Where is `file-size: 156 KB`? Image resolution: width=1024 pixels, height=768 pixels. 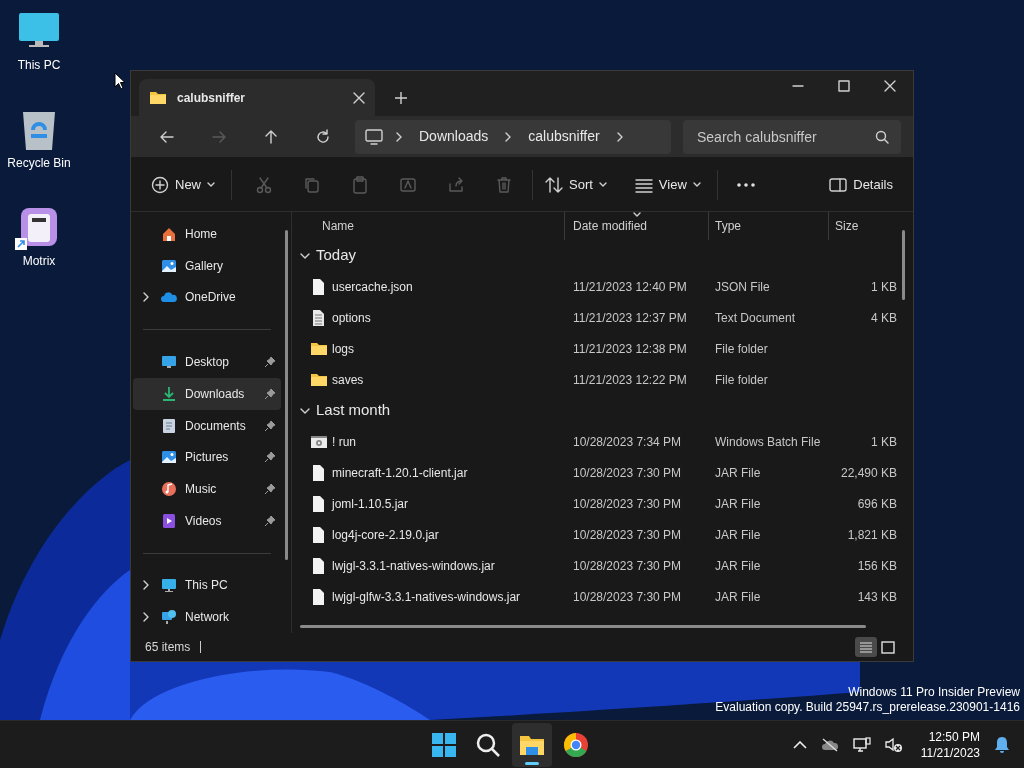 file-size: 156 KB is located at coordinates (877, 566).